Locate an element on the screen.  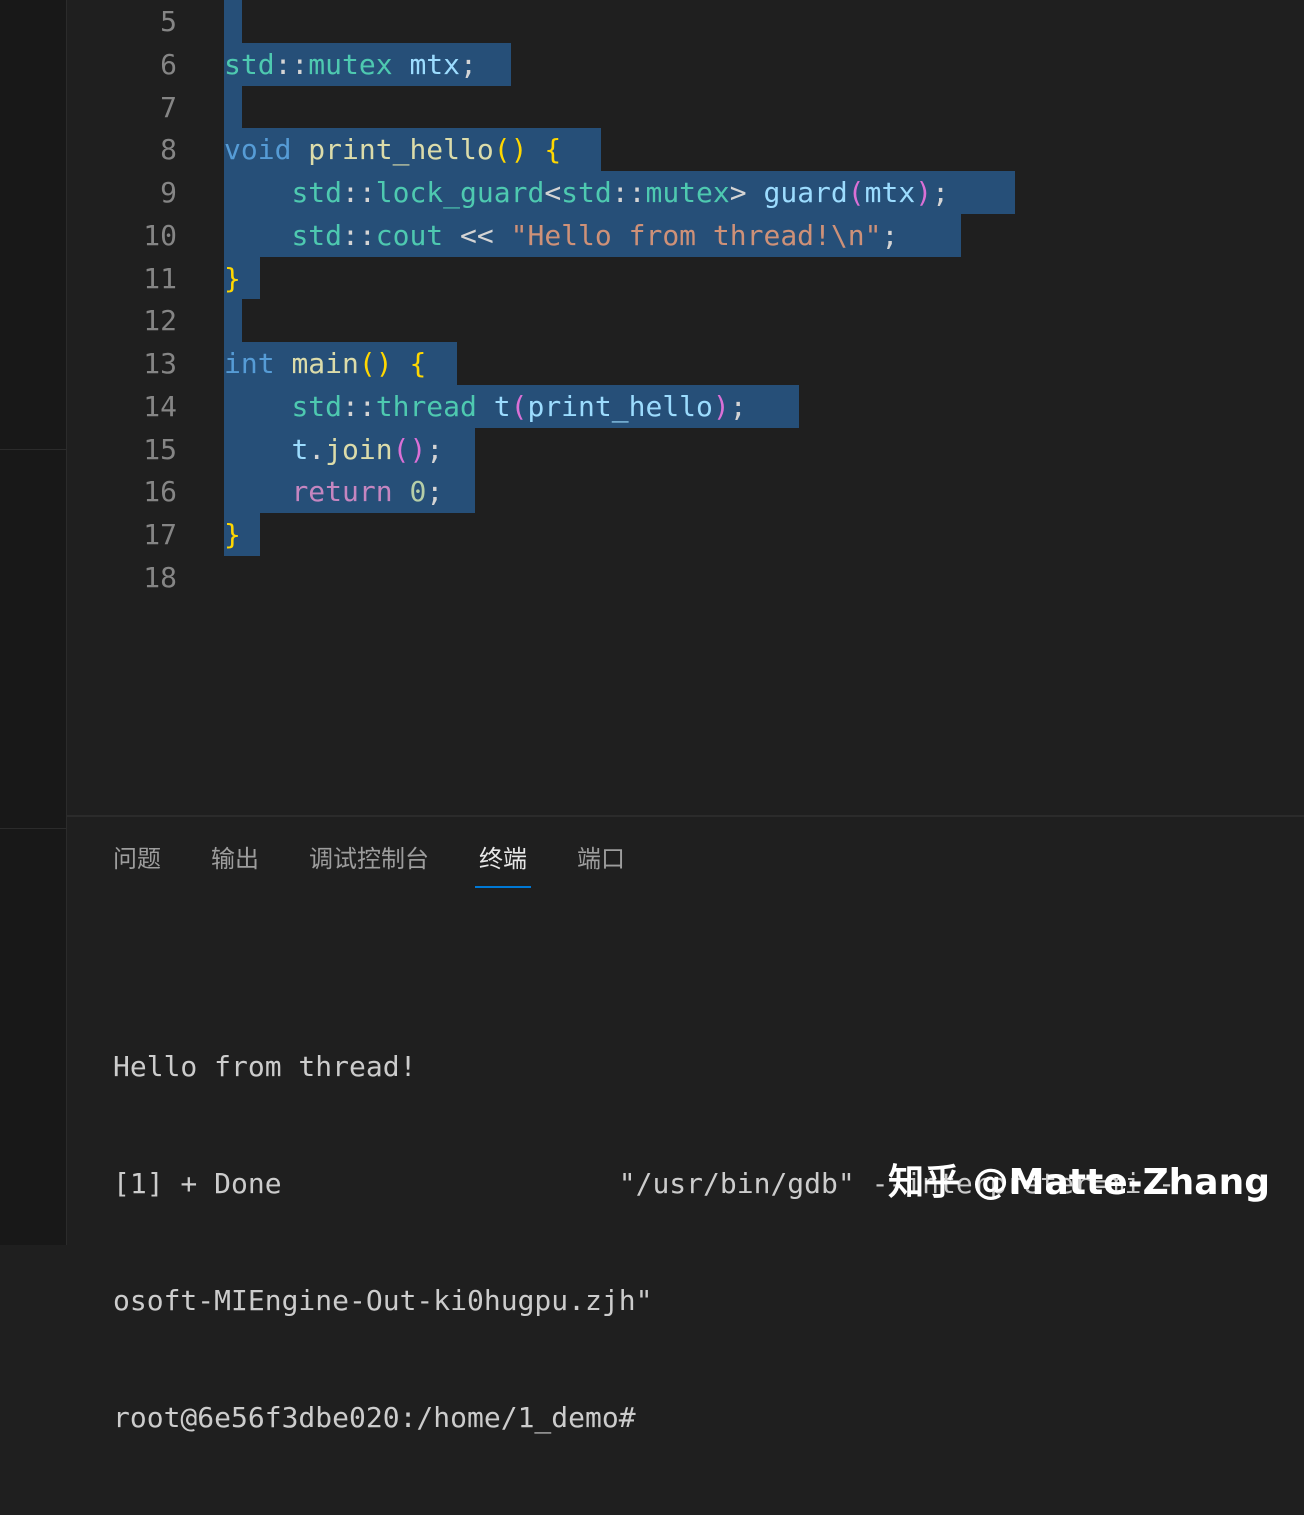
tab-debug-console: 调试控制台 is located at coordinates (369, 861).